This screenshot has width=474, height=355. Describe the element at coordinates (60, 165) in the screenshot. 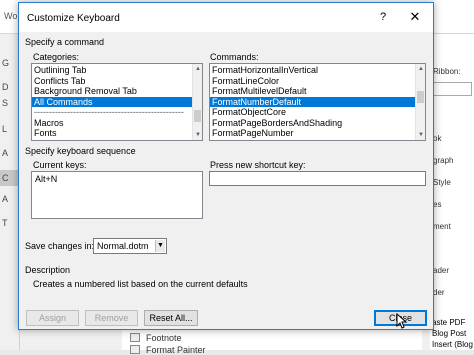

I see `current-keys-label: Current keys:` at that location.